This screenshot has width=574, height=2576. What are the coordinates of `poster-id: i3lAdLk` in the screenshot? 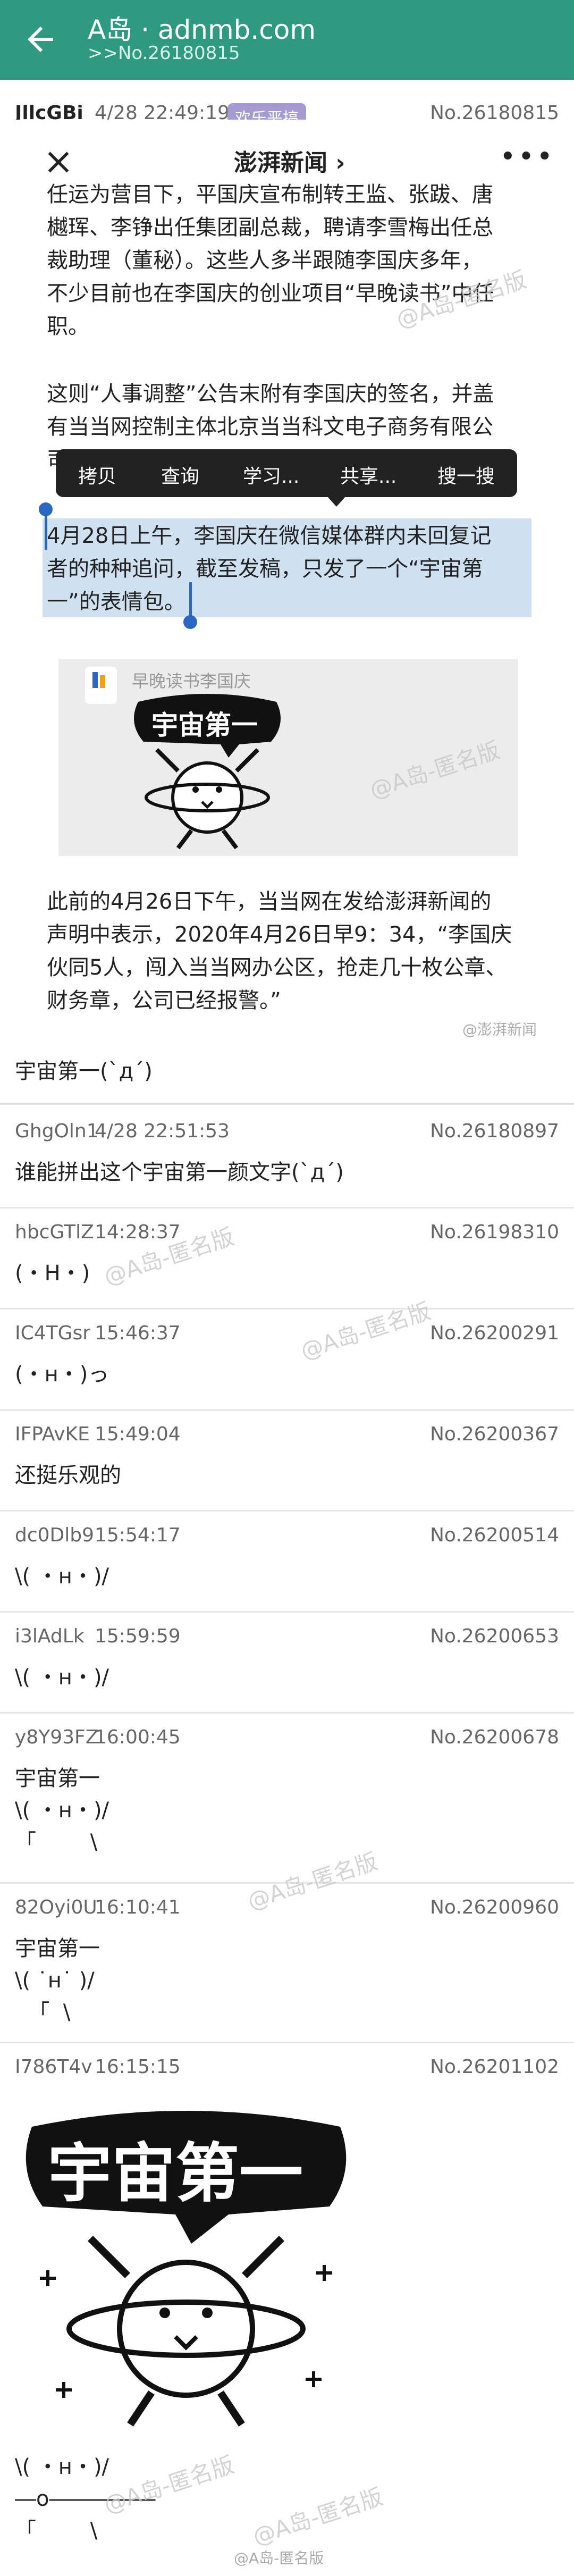 It's located at (50, 1636).